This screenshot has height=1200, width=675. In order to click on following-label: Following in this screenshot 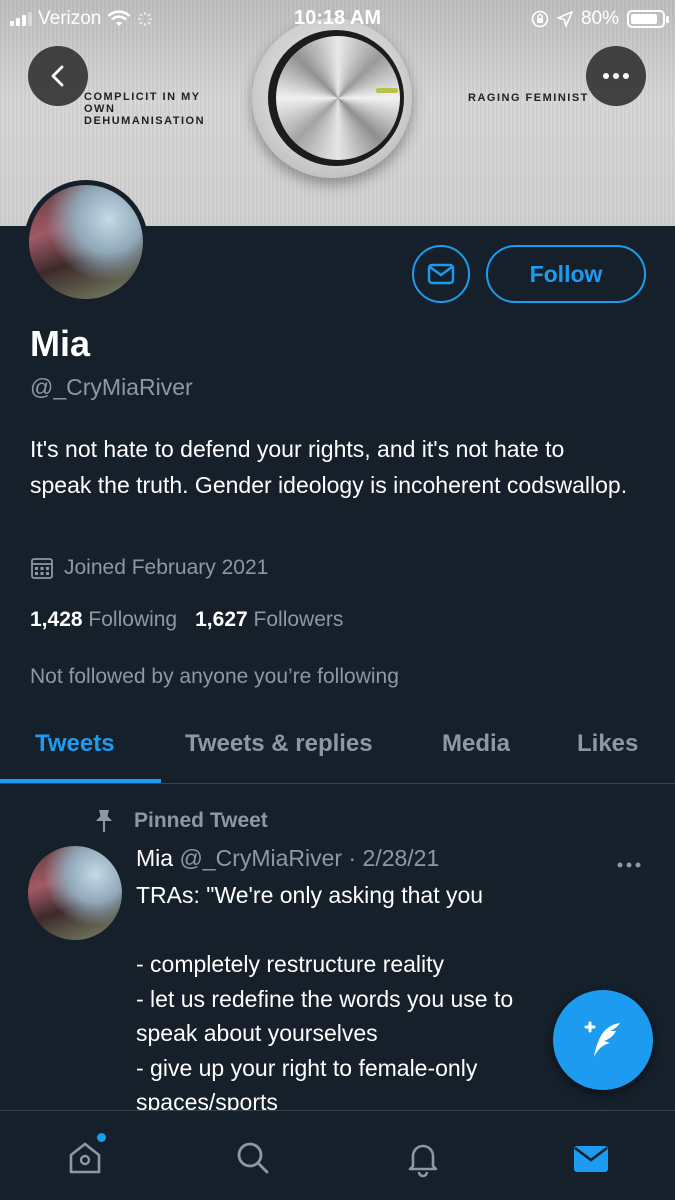, I will do `click(133, 619)`.